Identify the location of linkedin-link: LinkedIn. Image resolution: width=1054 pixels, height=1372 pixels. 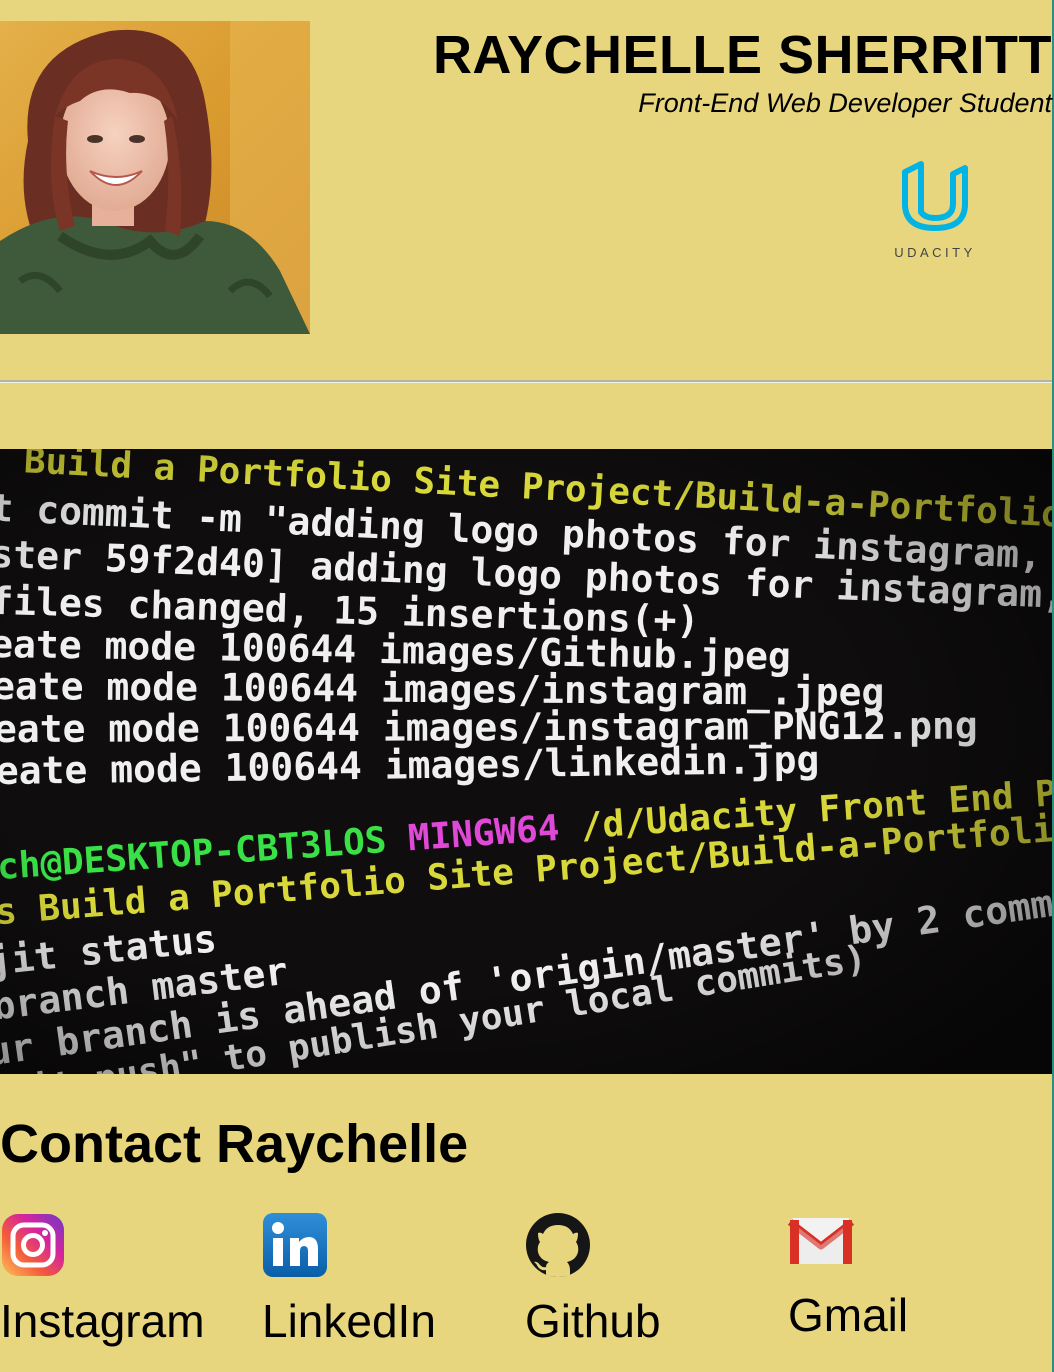
(349, 1280).